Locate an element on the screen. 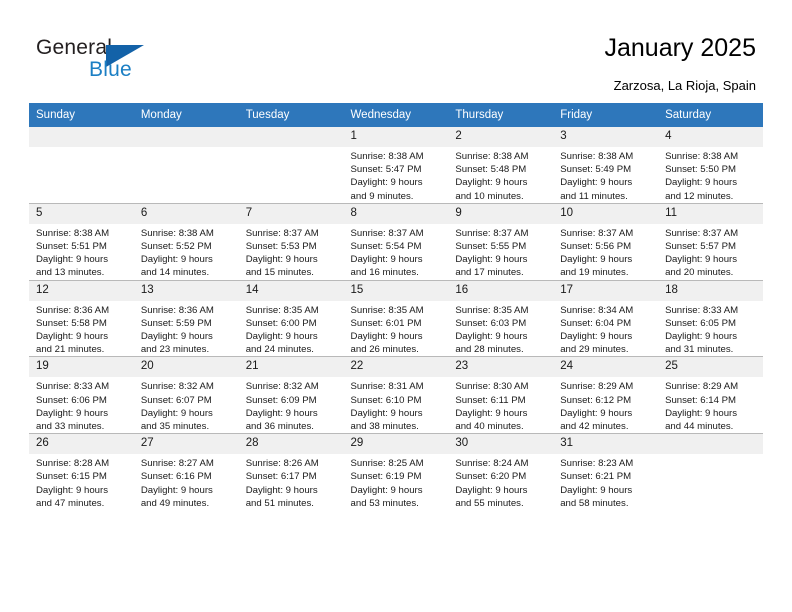 This screenshot has width=792, height=612. sun-info-line-daylight2: and 28 minutes. is located at coordinates (489, 350).